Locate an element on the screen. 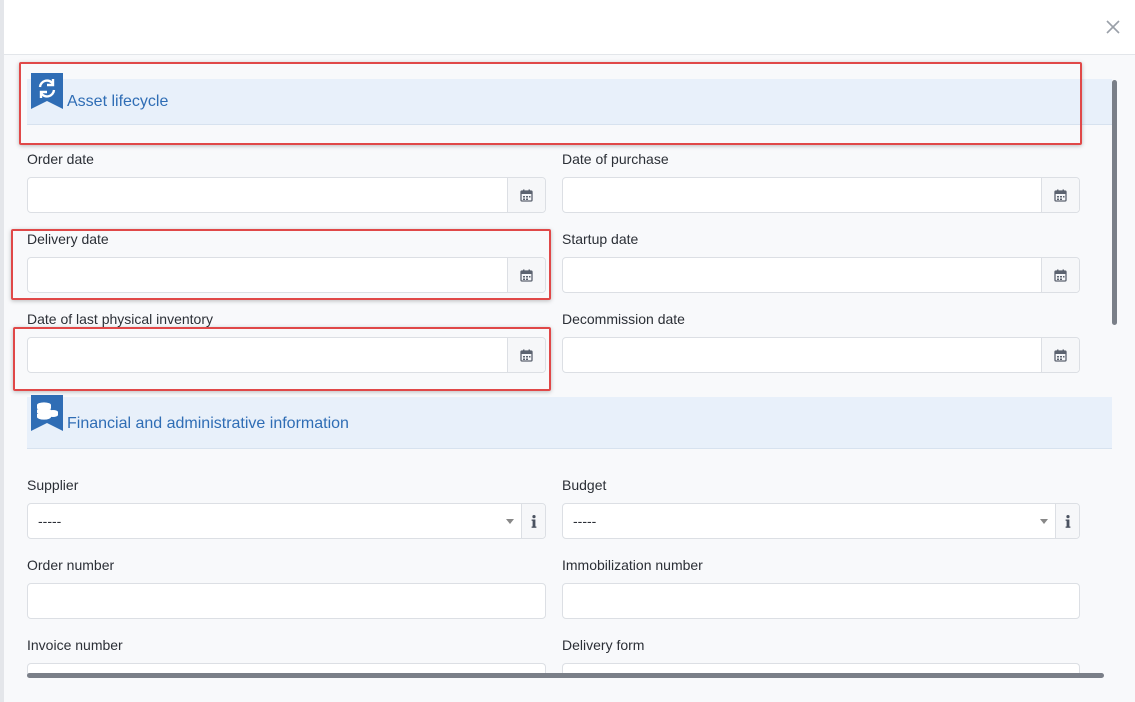  supplier-field: ----- is located at coordinates (286, 521).